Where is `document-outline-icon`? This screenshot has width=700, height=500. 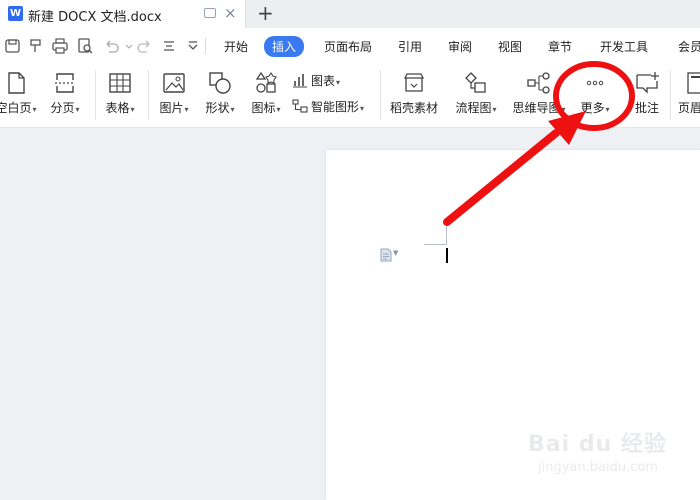 document-outline-icon is located at coordinates (386, 255).